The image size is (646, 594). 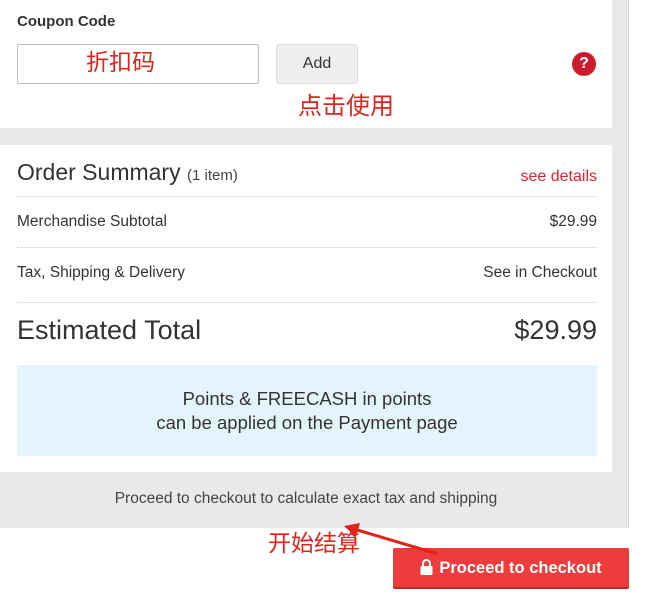 What do you see at coordinates (346, 106) in the screenshot?
I see `annotation-use-note: 点击使用` at bounding box center [346, 106].